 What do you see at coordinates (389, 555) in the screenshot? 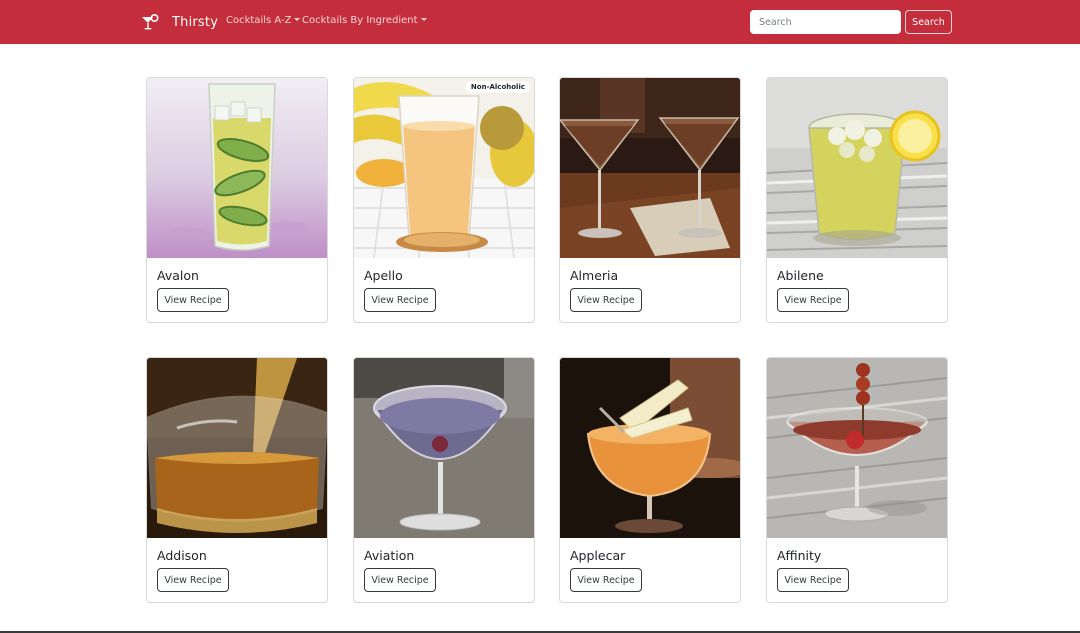
I see `cocktail-name: Aviation` at bounding box center [389, 555].